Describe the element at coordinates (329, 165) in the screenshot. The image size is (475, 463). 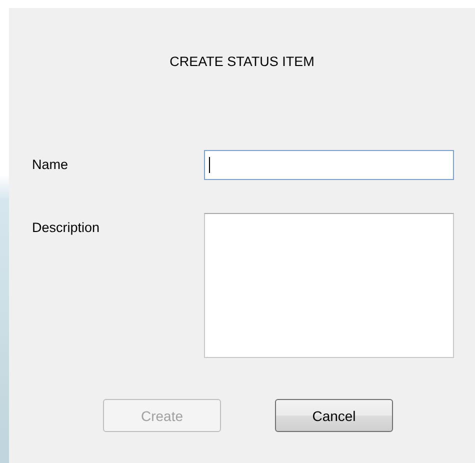
I see `text-field` at that location.